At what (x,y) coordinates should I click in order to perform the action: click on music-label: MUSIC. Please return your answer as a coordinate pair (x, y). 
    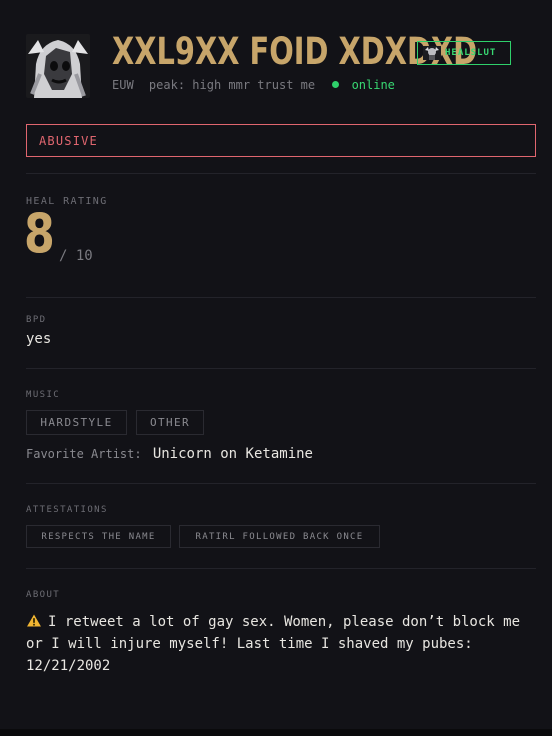
    Looking at the image, I should click on (43, 395).